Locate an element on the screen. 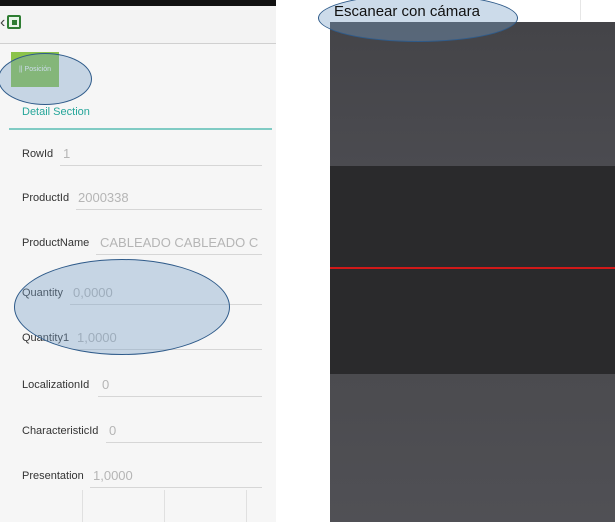 This screenshot has height=522, width=615. app-logo-icon is located at coordinates (14, 22).